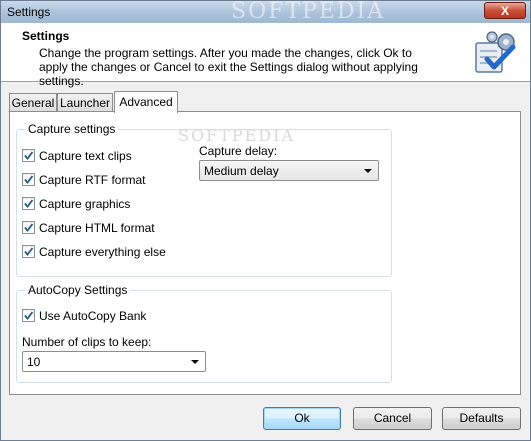  Describe the element at coordinates (29, 12) in the screenshot. I see `window-title: Settings` at that location.